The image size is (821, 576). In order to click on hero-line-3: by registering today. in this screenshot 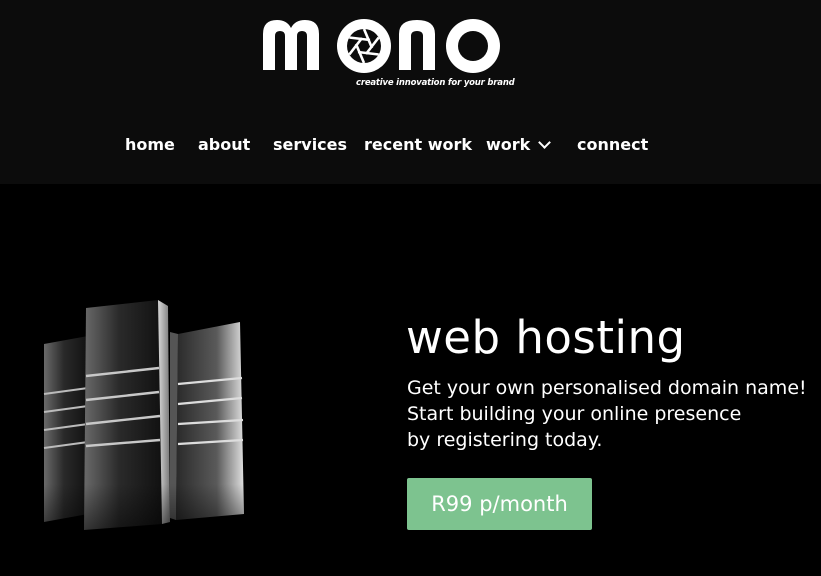, I will do `click(505, 440)`.